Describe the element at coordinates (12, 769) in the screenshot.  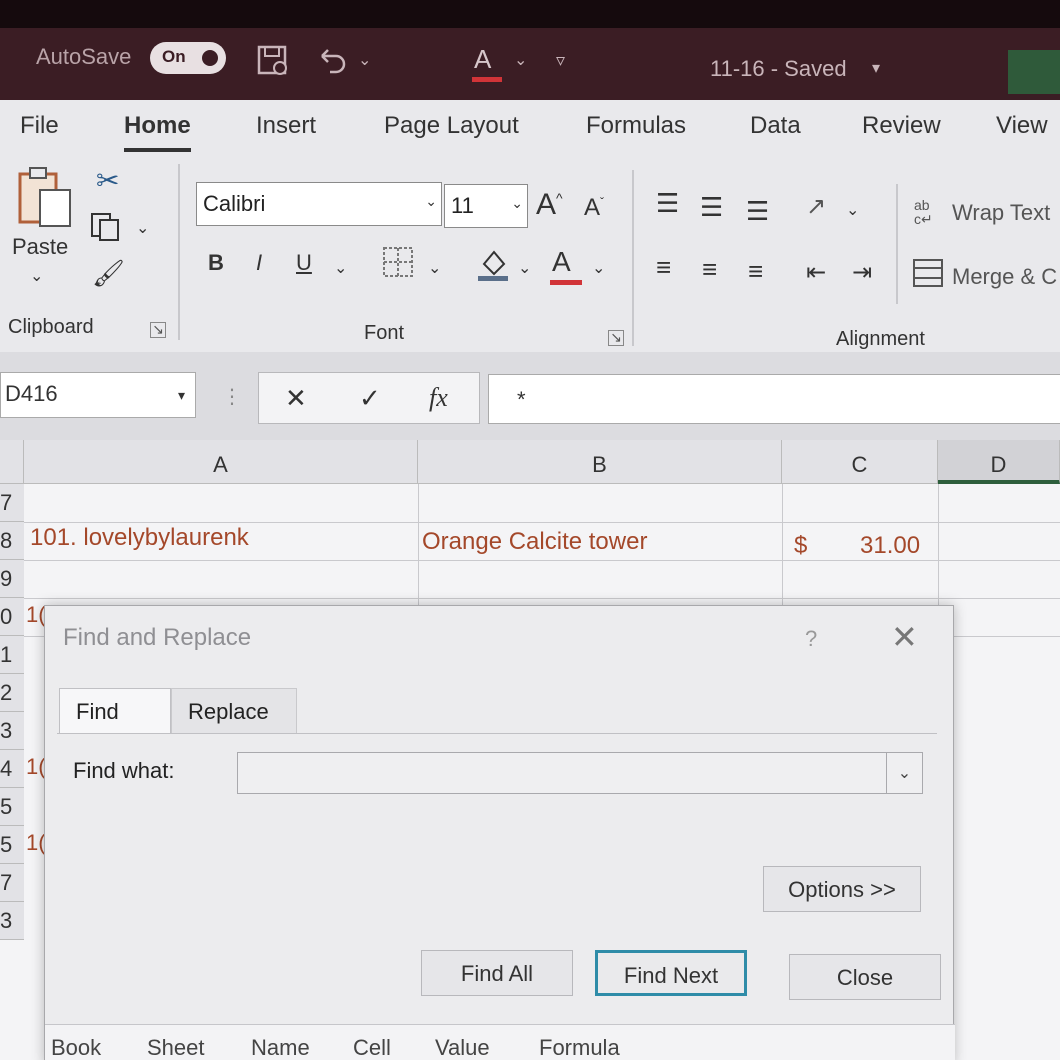
I see `row-header: 4` at that location.